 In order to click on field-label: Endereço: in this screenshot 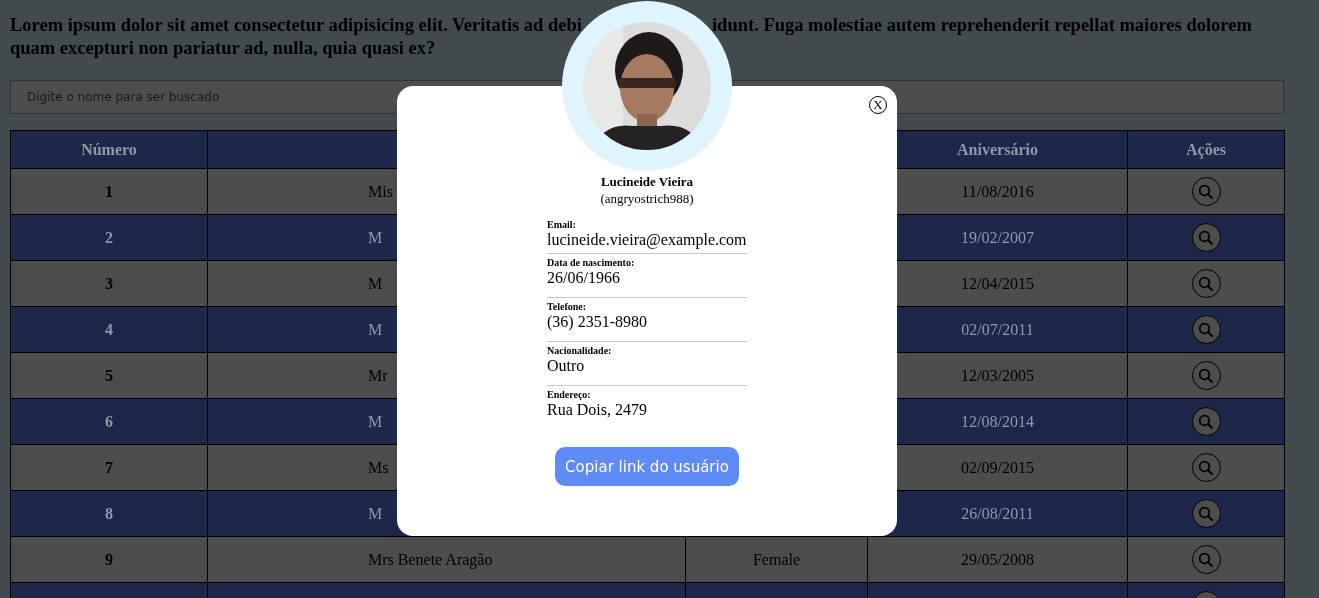, I will do `click(569, 395)`.